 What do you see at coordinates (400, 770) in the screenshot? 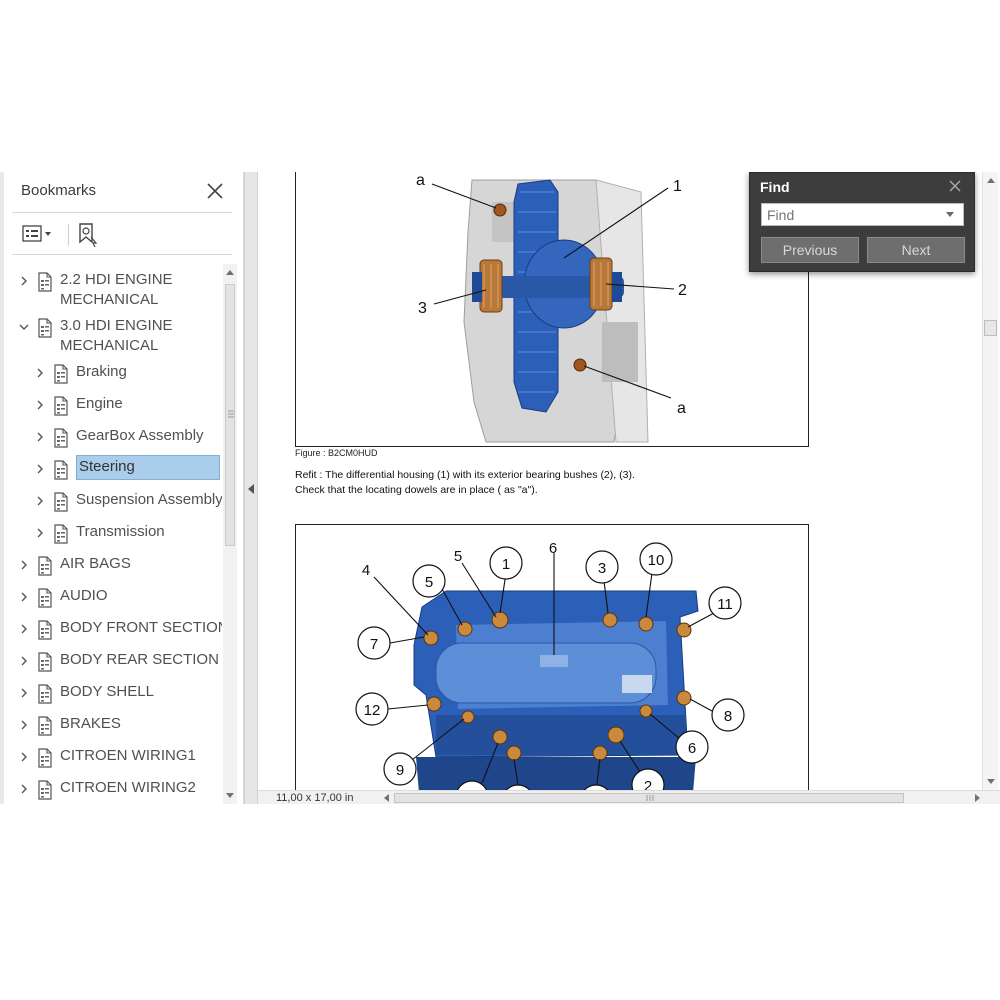
I see `callout-9: 9` at bounding box center [400, 770].